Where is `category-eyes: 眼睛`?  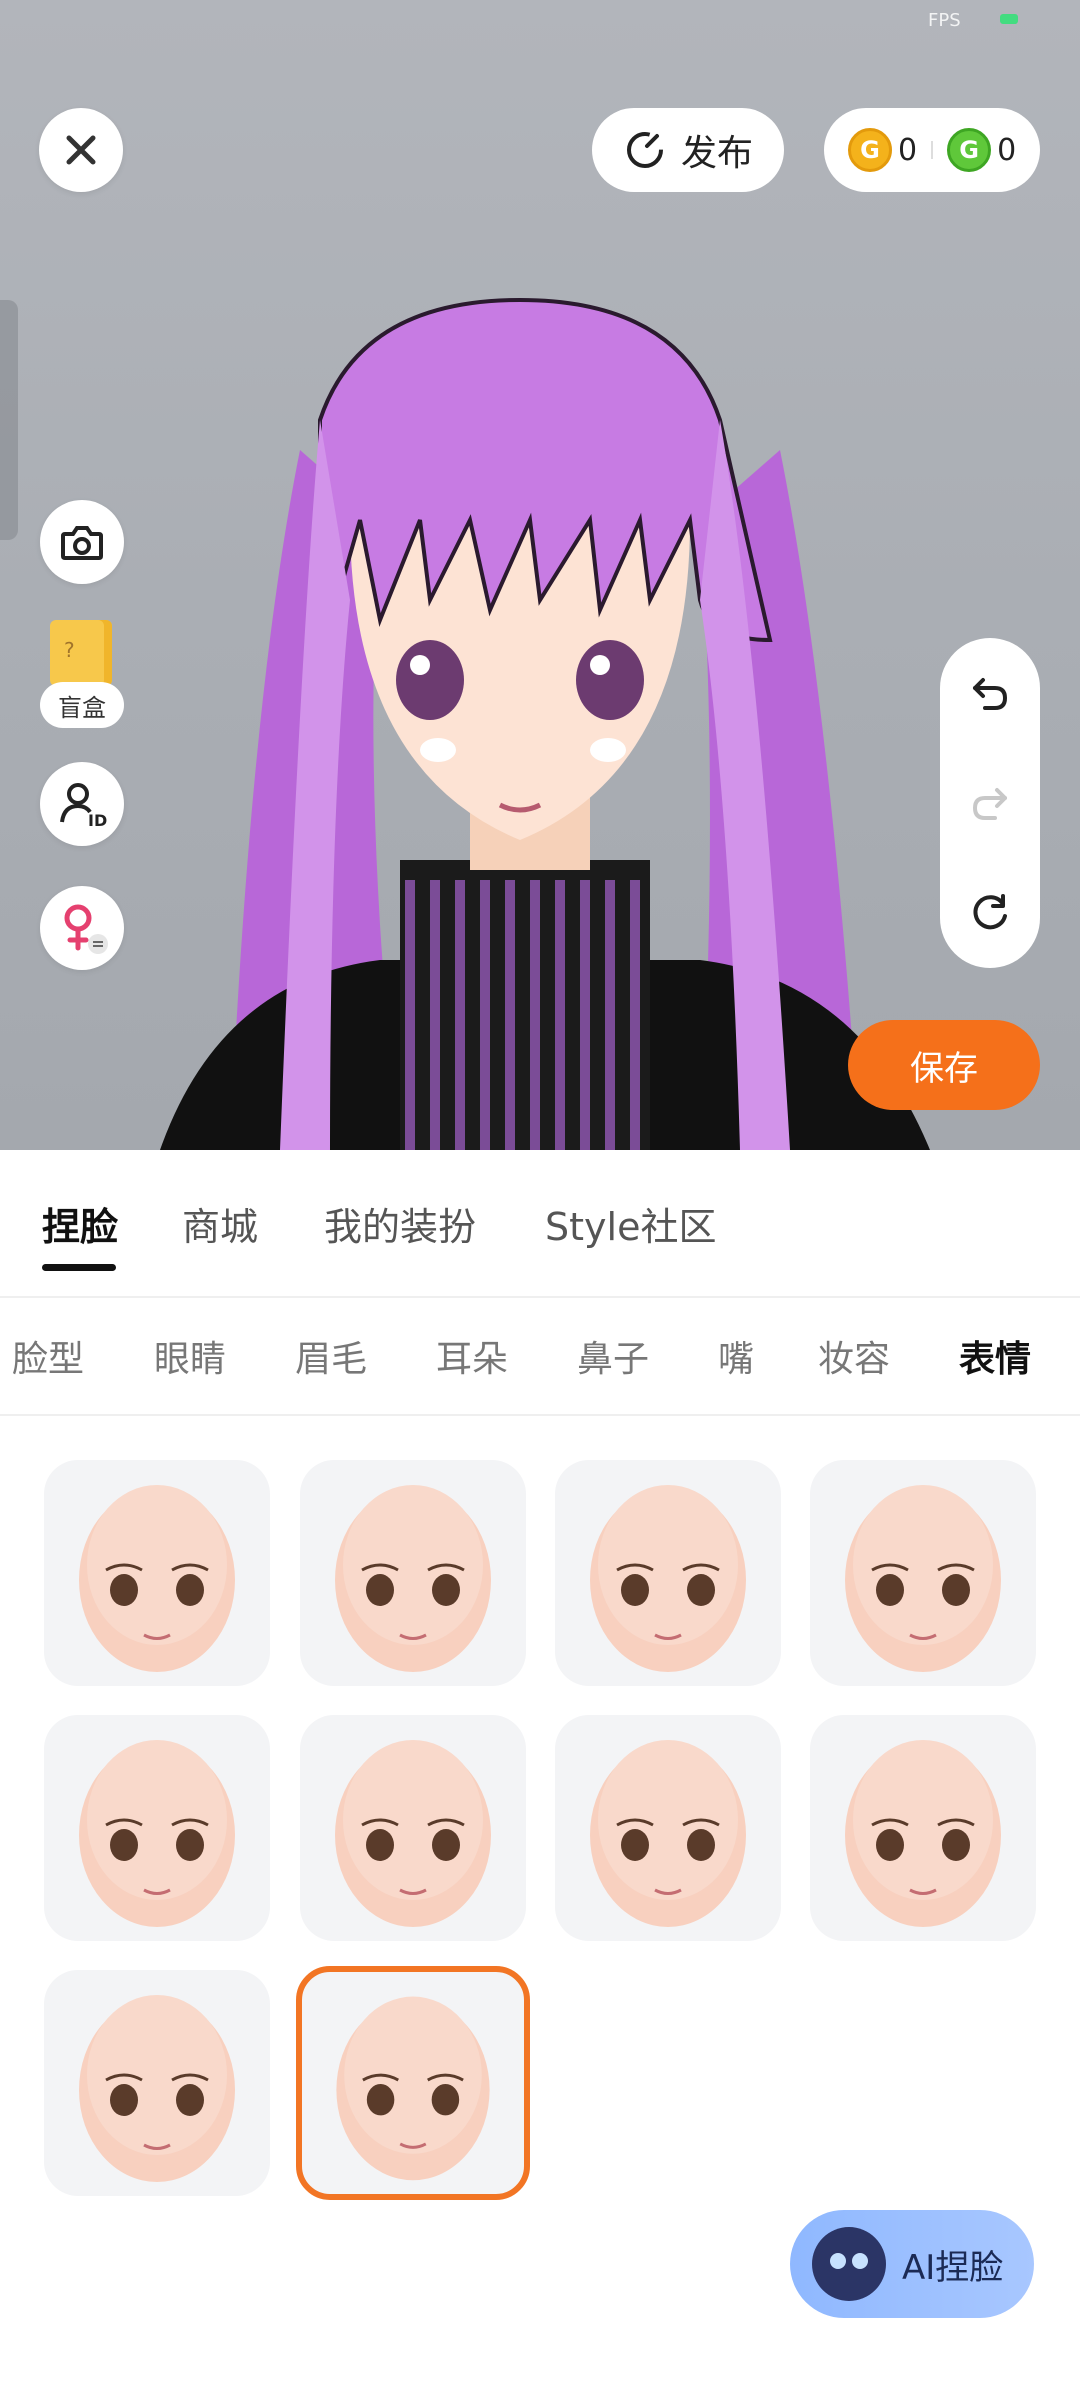 category-eyes: 眼睛 is located at coordinates (190, 1356).